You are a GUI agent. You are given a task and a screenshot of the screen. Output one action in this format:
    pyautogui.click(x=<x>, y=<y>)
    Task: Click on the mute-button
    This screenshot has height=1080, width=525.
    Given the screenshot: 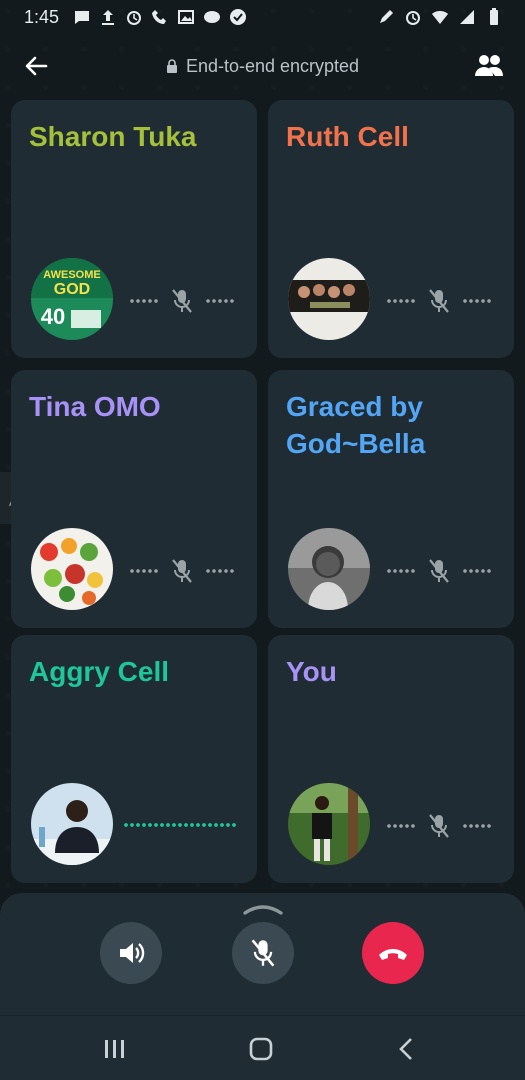 What is the action you would take?
    pyautogui.click(x=263, y=953)
    